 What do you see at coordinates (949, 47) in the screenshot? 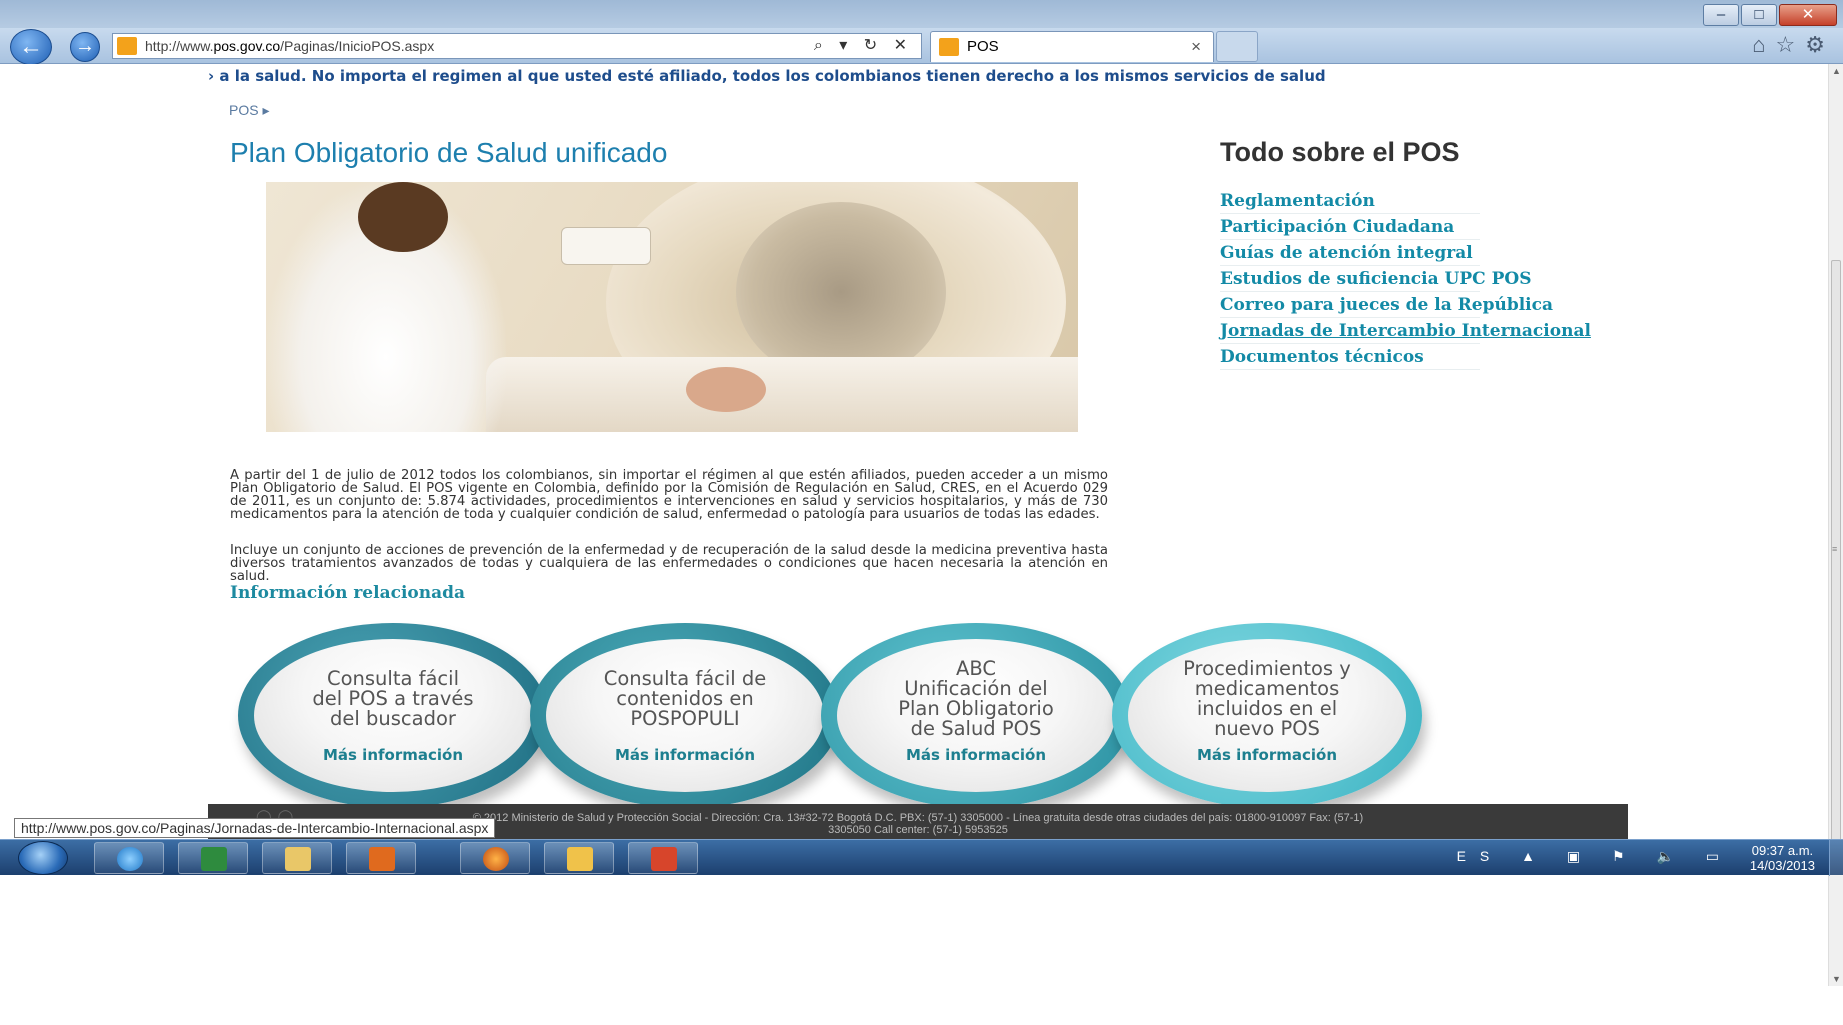
I see `tab-favicon-icon` at bounding box center [949, 47].